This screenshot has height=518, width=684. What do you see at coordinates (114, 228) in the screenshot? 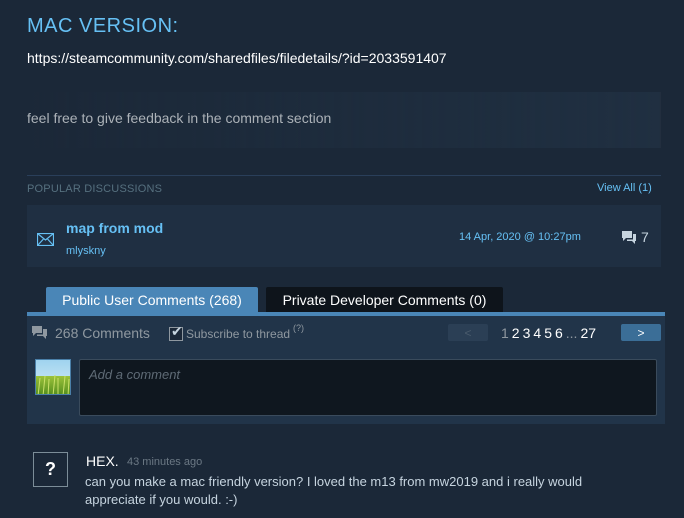
I see `discussion-title-link: map from mod` at bounding box center [114, 228].